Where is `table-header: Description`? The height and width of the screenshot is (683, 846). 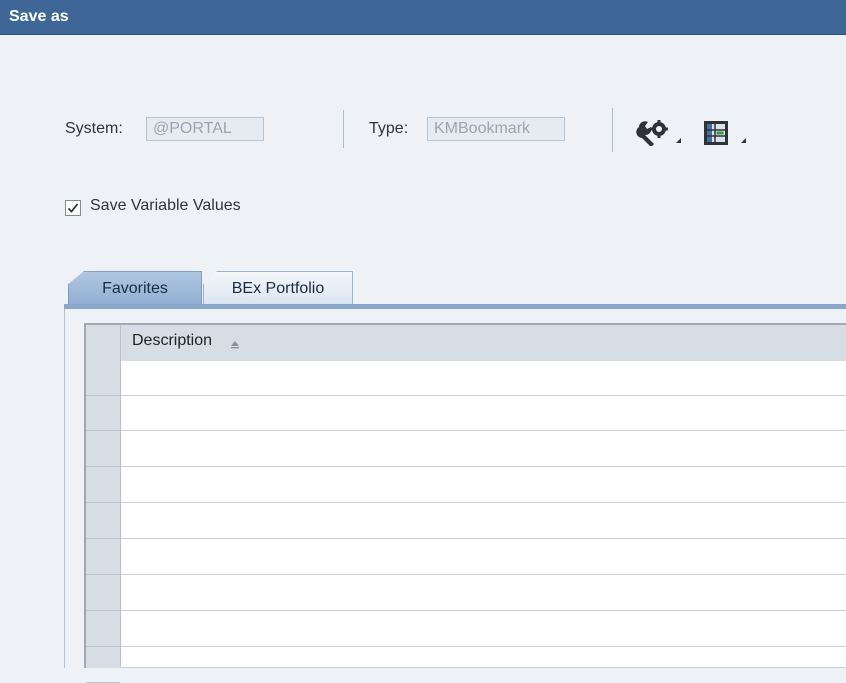
table-header: Description is located at coordinates (466, 343).